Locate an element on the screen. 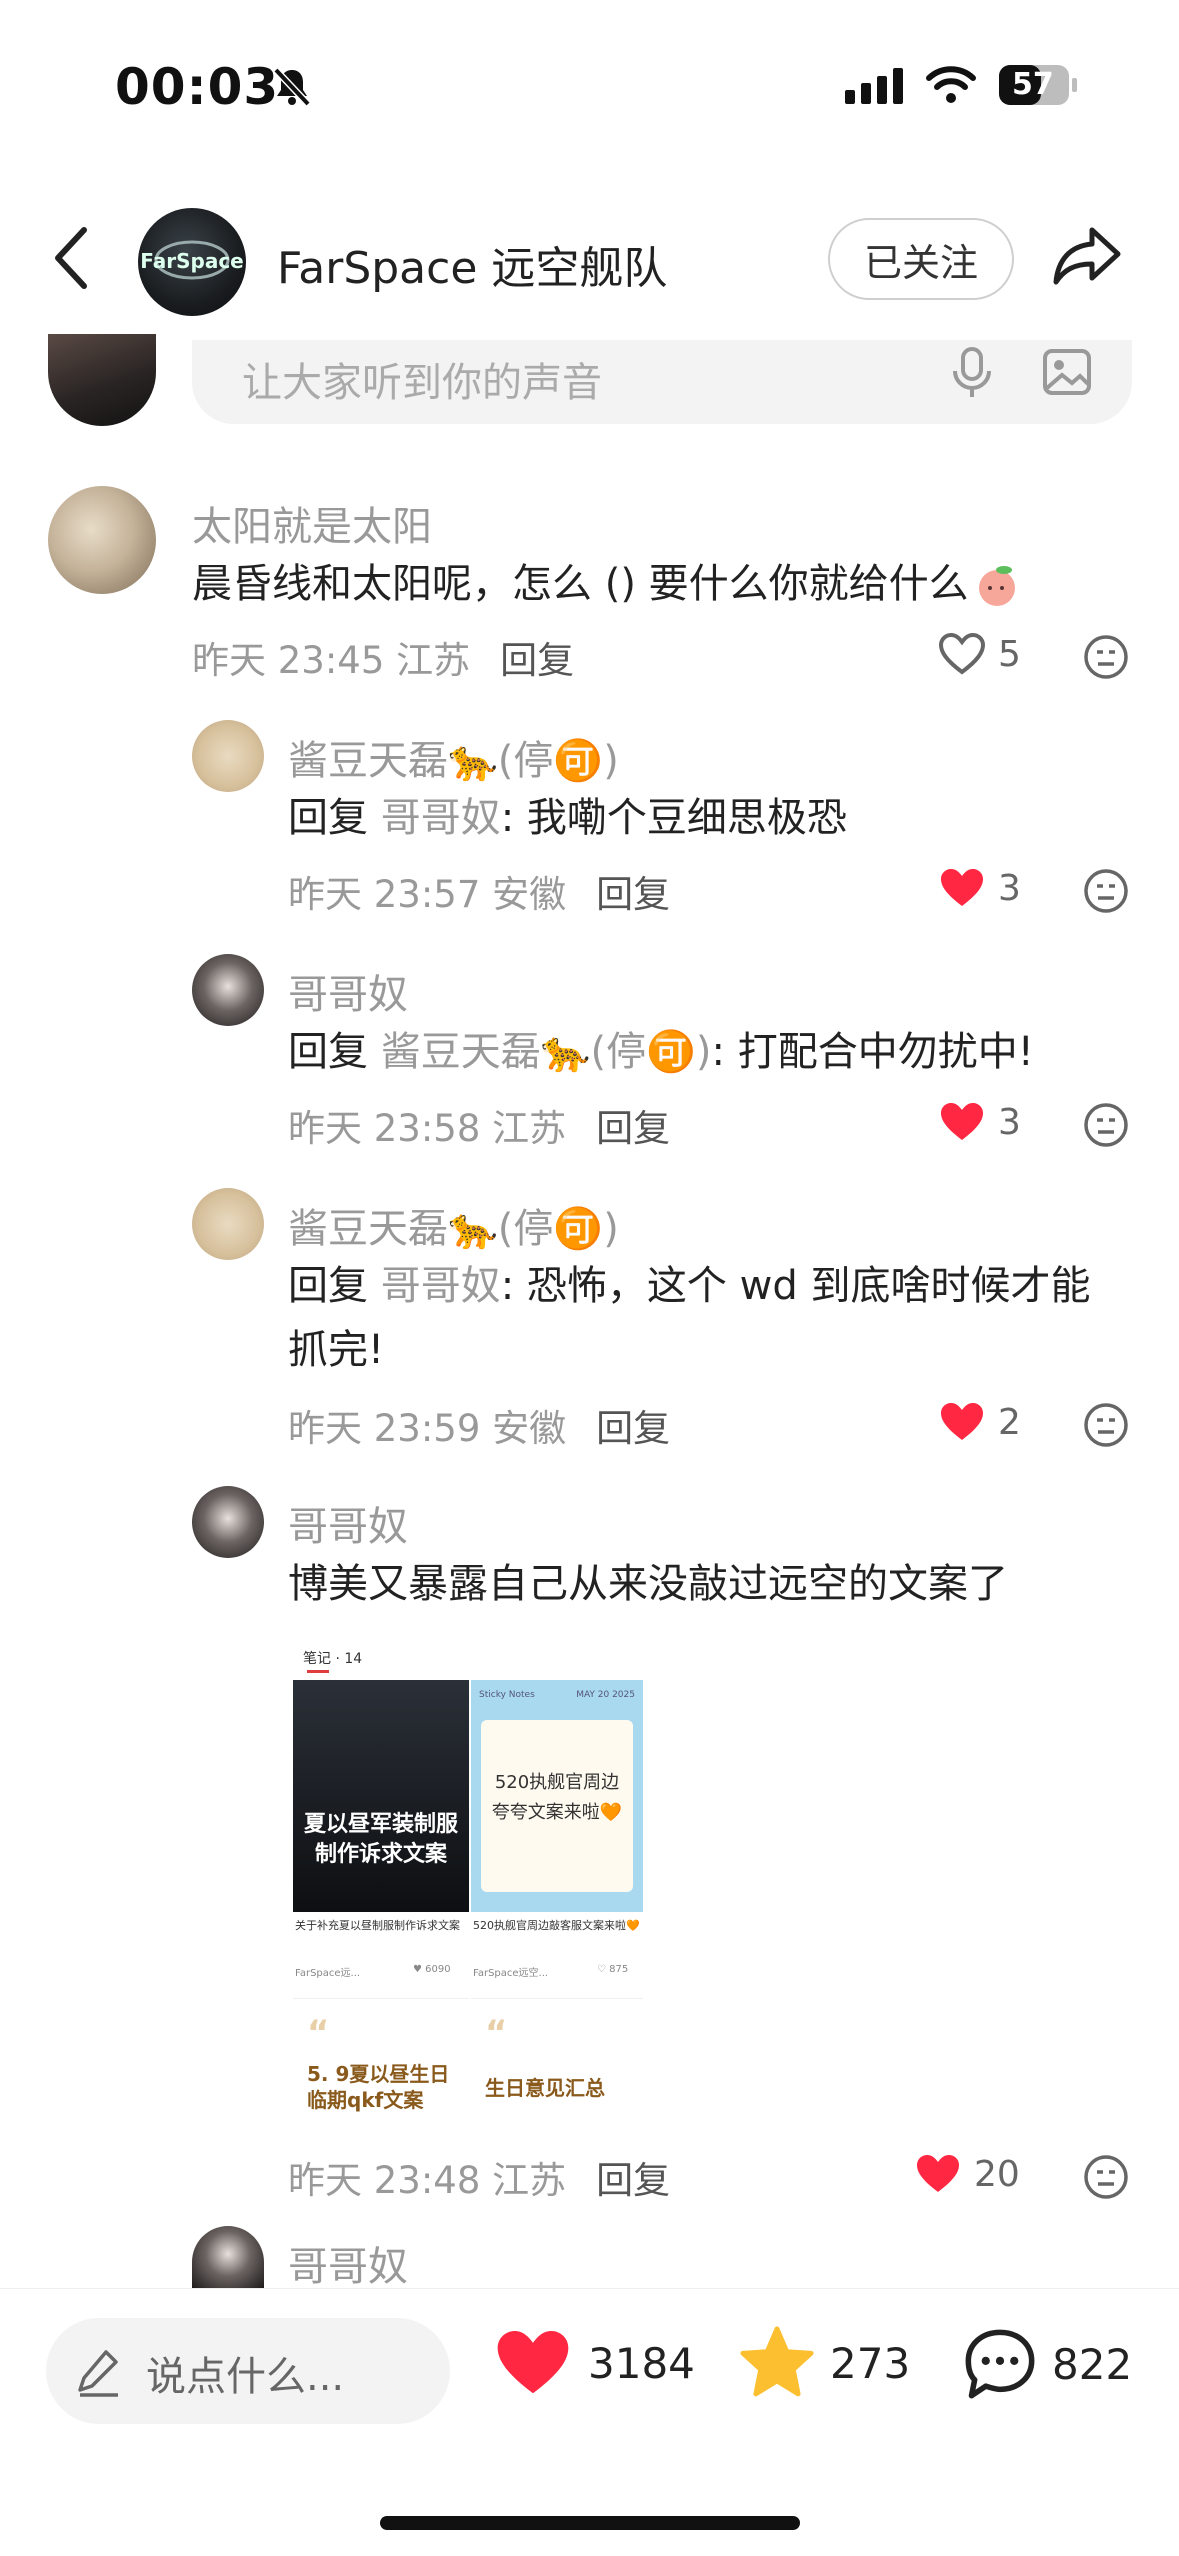 This screenshot has width=1179, height=2556. account-avatar: FarSpace is located at coordinates (192, 262).